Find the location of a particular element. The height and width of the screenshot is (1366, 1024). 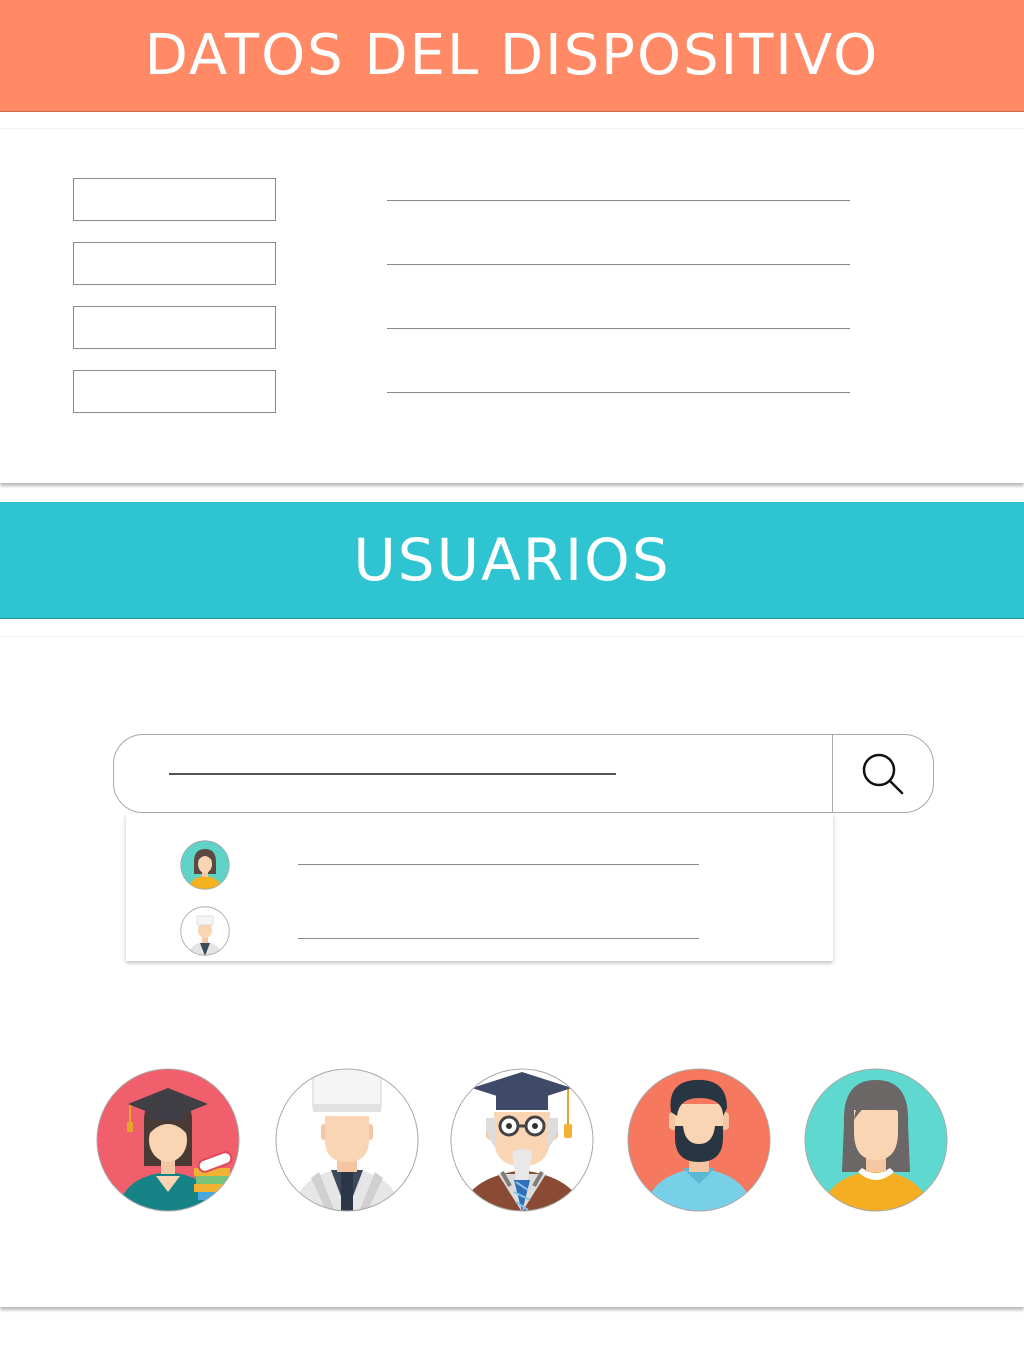

search-button is located at coordinates (883, 773).